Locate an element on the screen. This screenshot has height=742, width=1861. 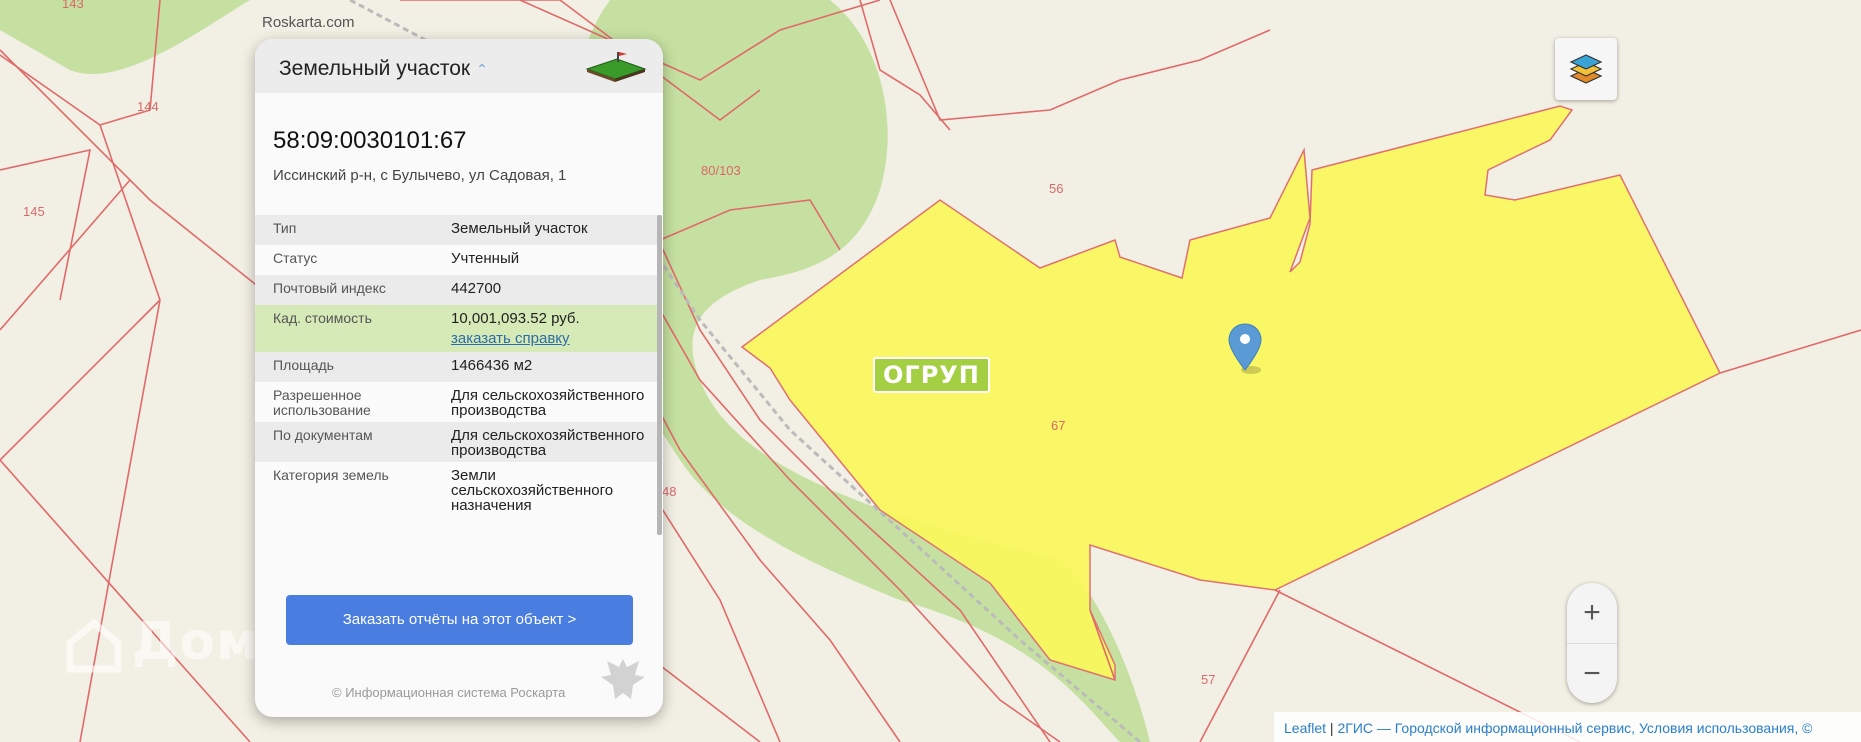
property-key: Разрешенное использование is located at coordinates (322, 402).